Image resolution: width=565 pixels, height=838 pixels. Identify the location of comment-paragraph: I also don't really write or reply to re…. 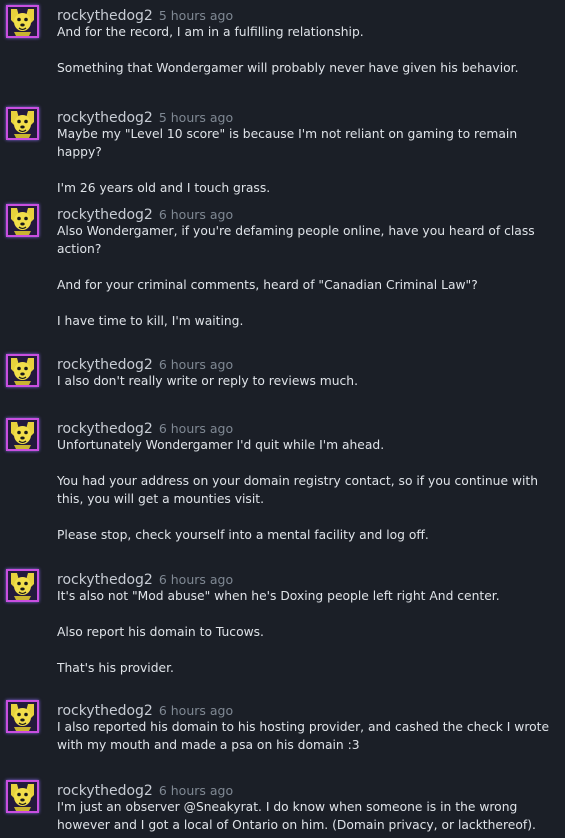
(208, 381).